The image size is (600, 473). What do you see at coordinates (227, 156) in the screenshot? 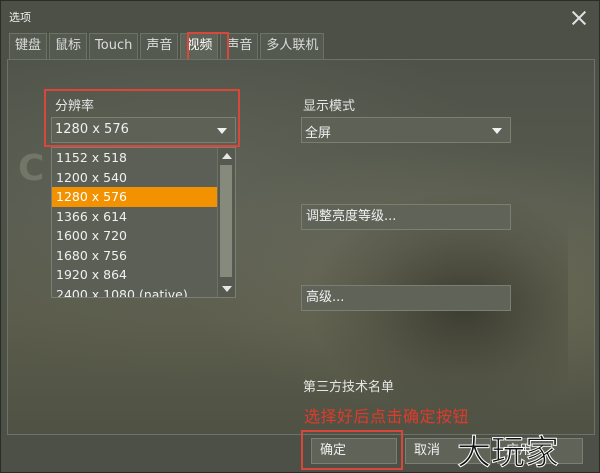
I see `scroll-up-icon` at bounding box center [227, 156].